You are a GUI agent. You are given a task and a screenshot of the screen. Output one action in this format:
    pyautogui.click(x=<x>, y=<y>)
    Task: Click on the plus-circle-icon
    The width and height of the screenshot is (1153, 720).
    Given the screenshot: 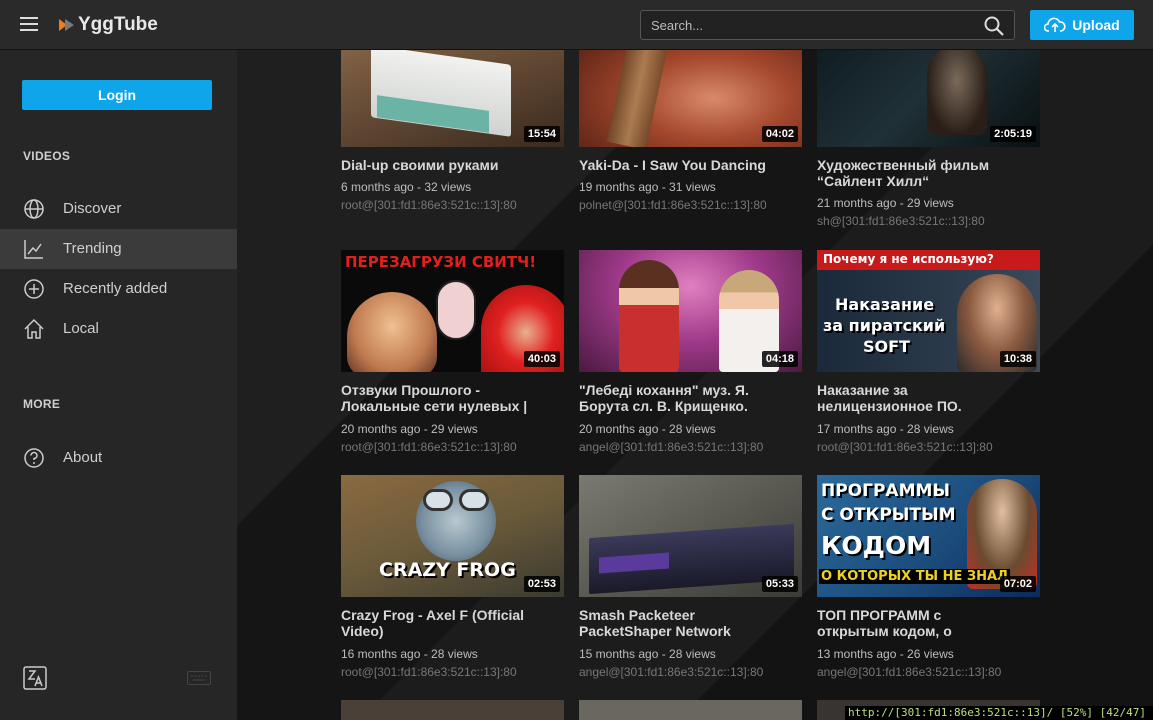 What is the action you would take?
    pyautogui.click(x=34, y=289)
    